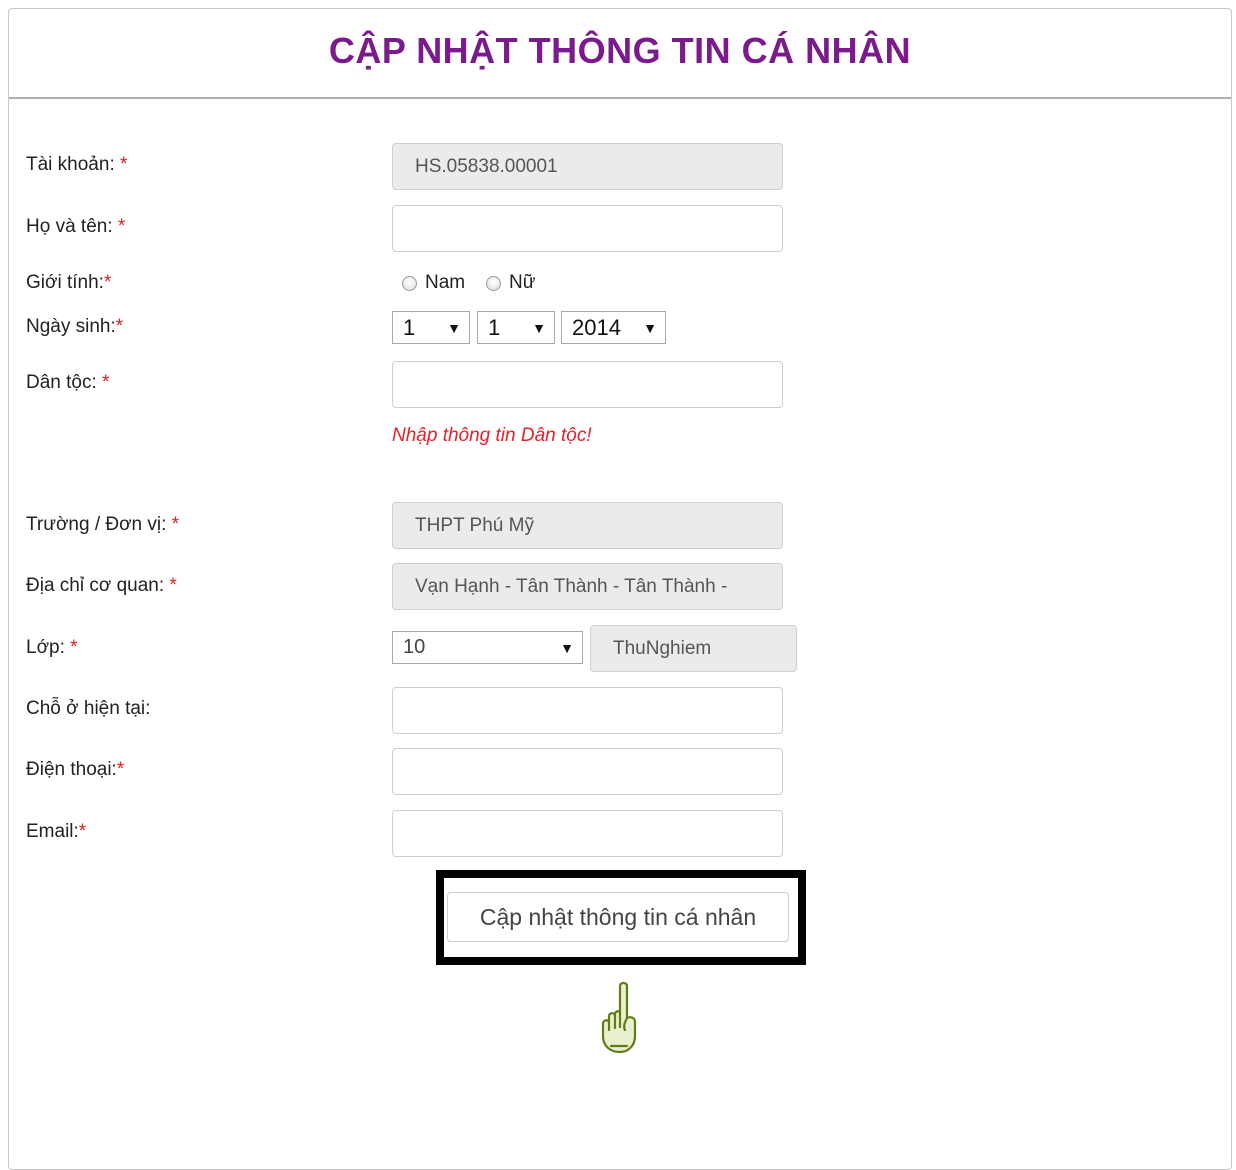  I want to click on school-field: THPT Phú Mỹ, so click(587, 525).